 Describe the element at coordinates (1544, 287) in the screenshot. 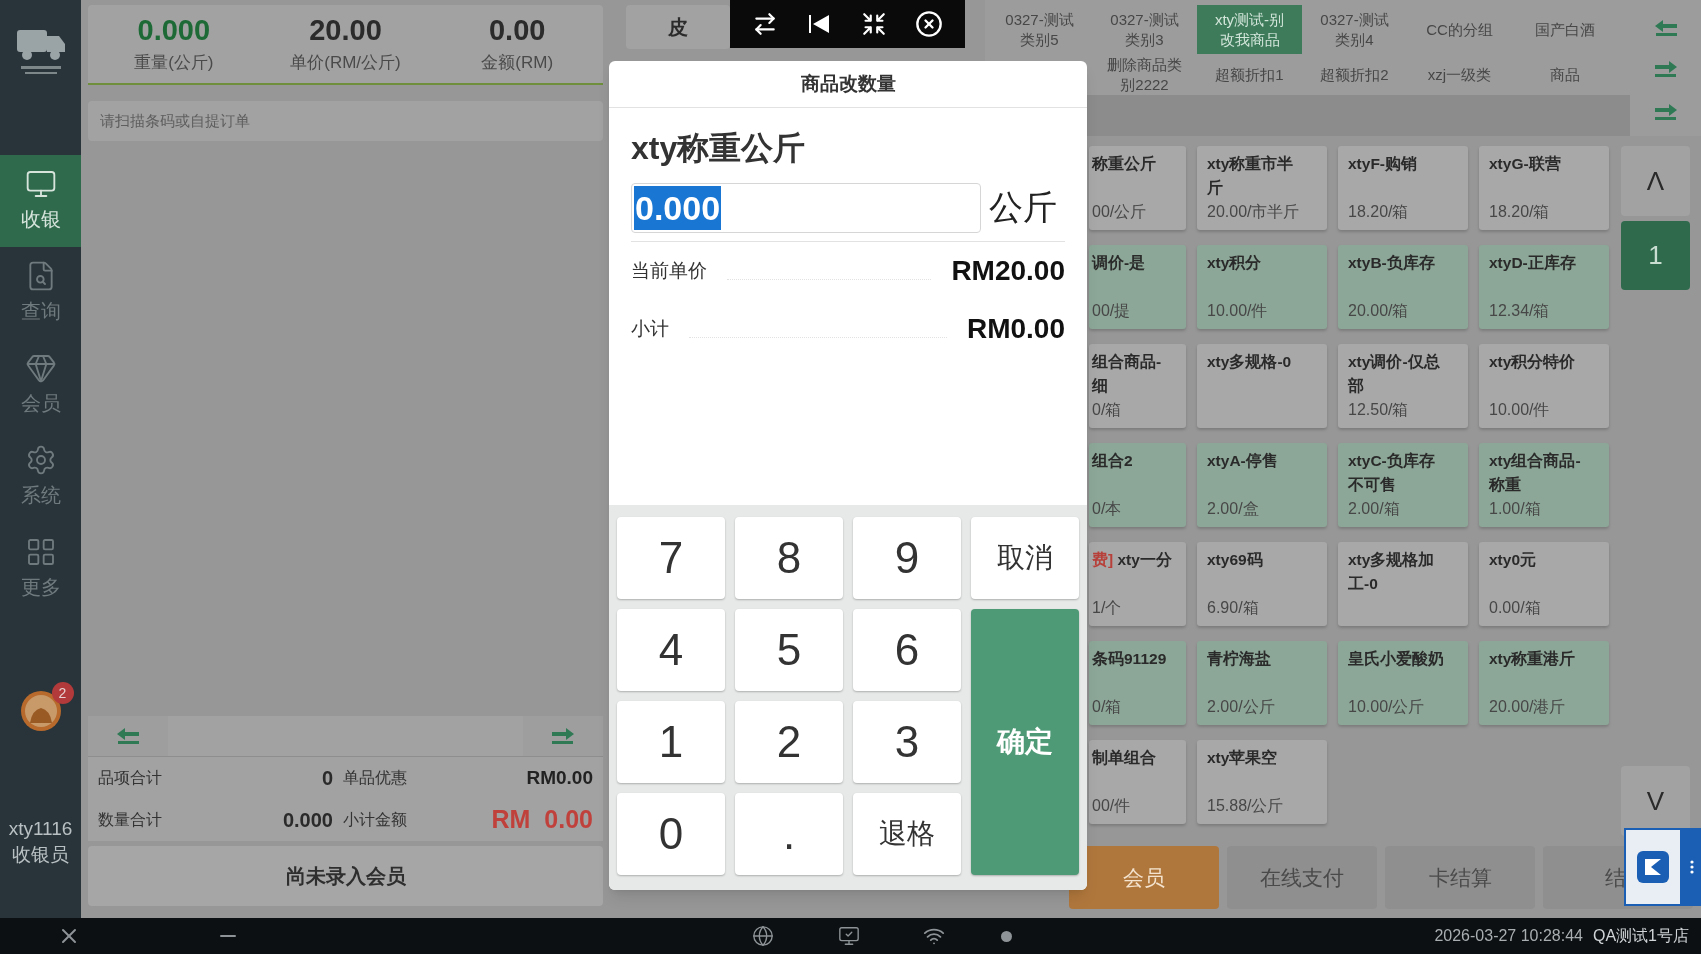

I see `product-card: xtyD-正库存 12.34/箱` at that location.